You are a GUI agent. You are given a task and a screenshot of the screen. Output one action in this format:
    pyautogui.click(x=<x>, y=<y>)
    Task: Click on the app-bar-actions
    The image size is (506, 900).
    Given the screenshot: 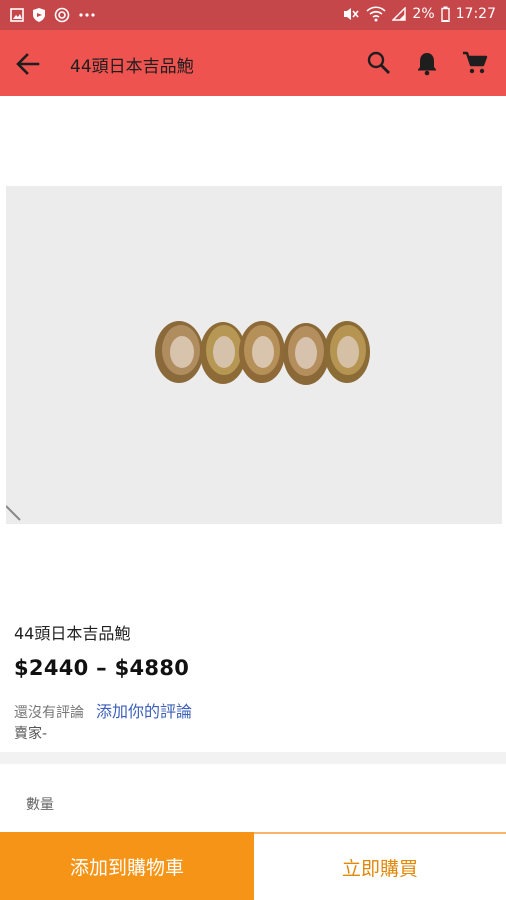 What is the action you would take?
    pyautogui.click(x=427, y=63)
    